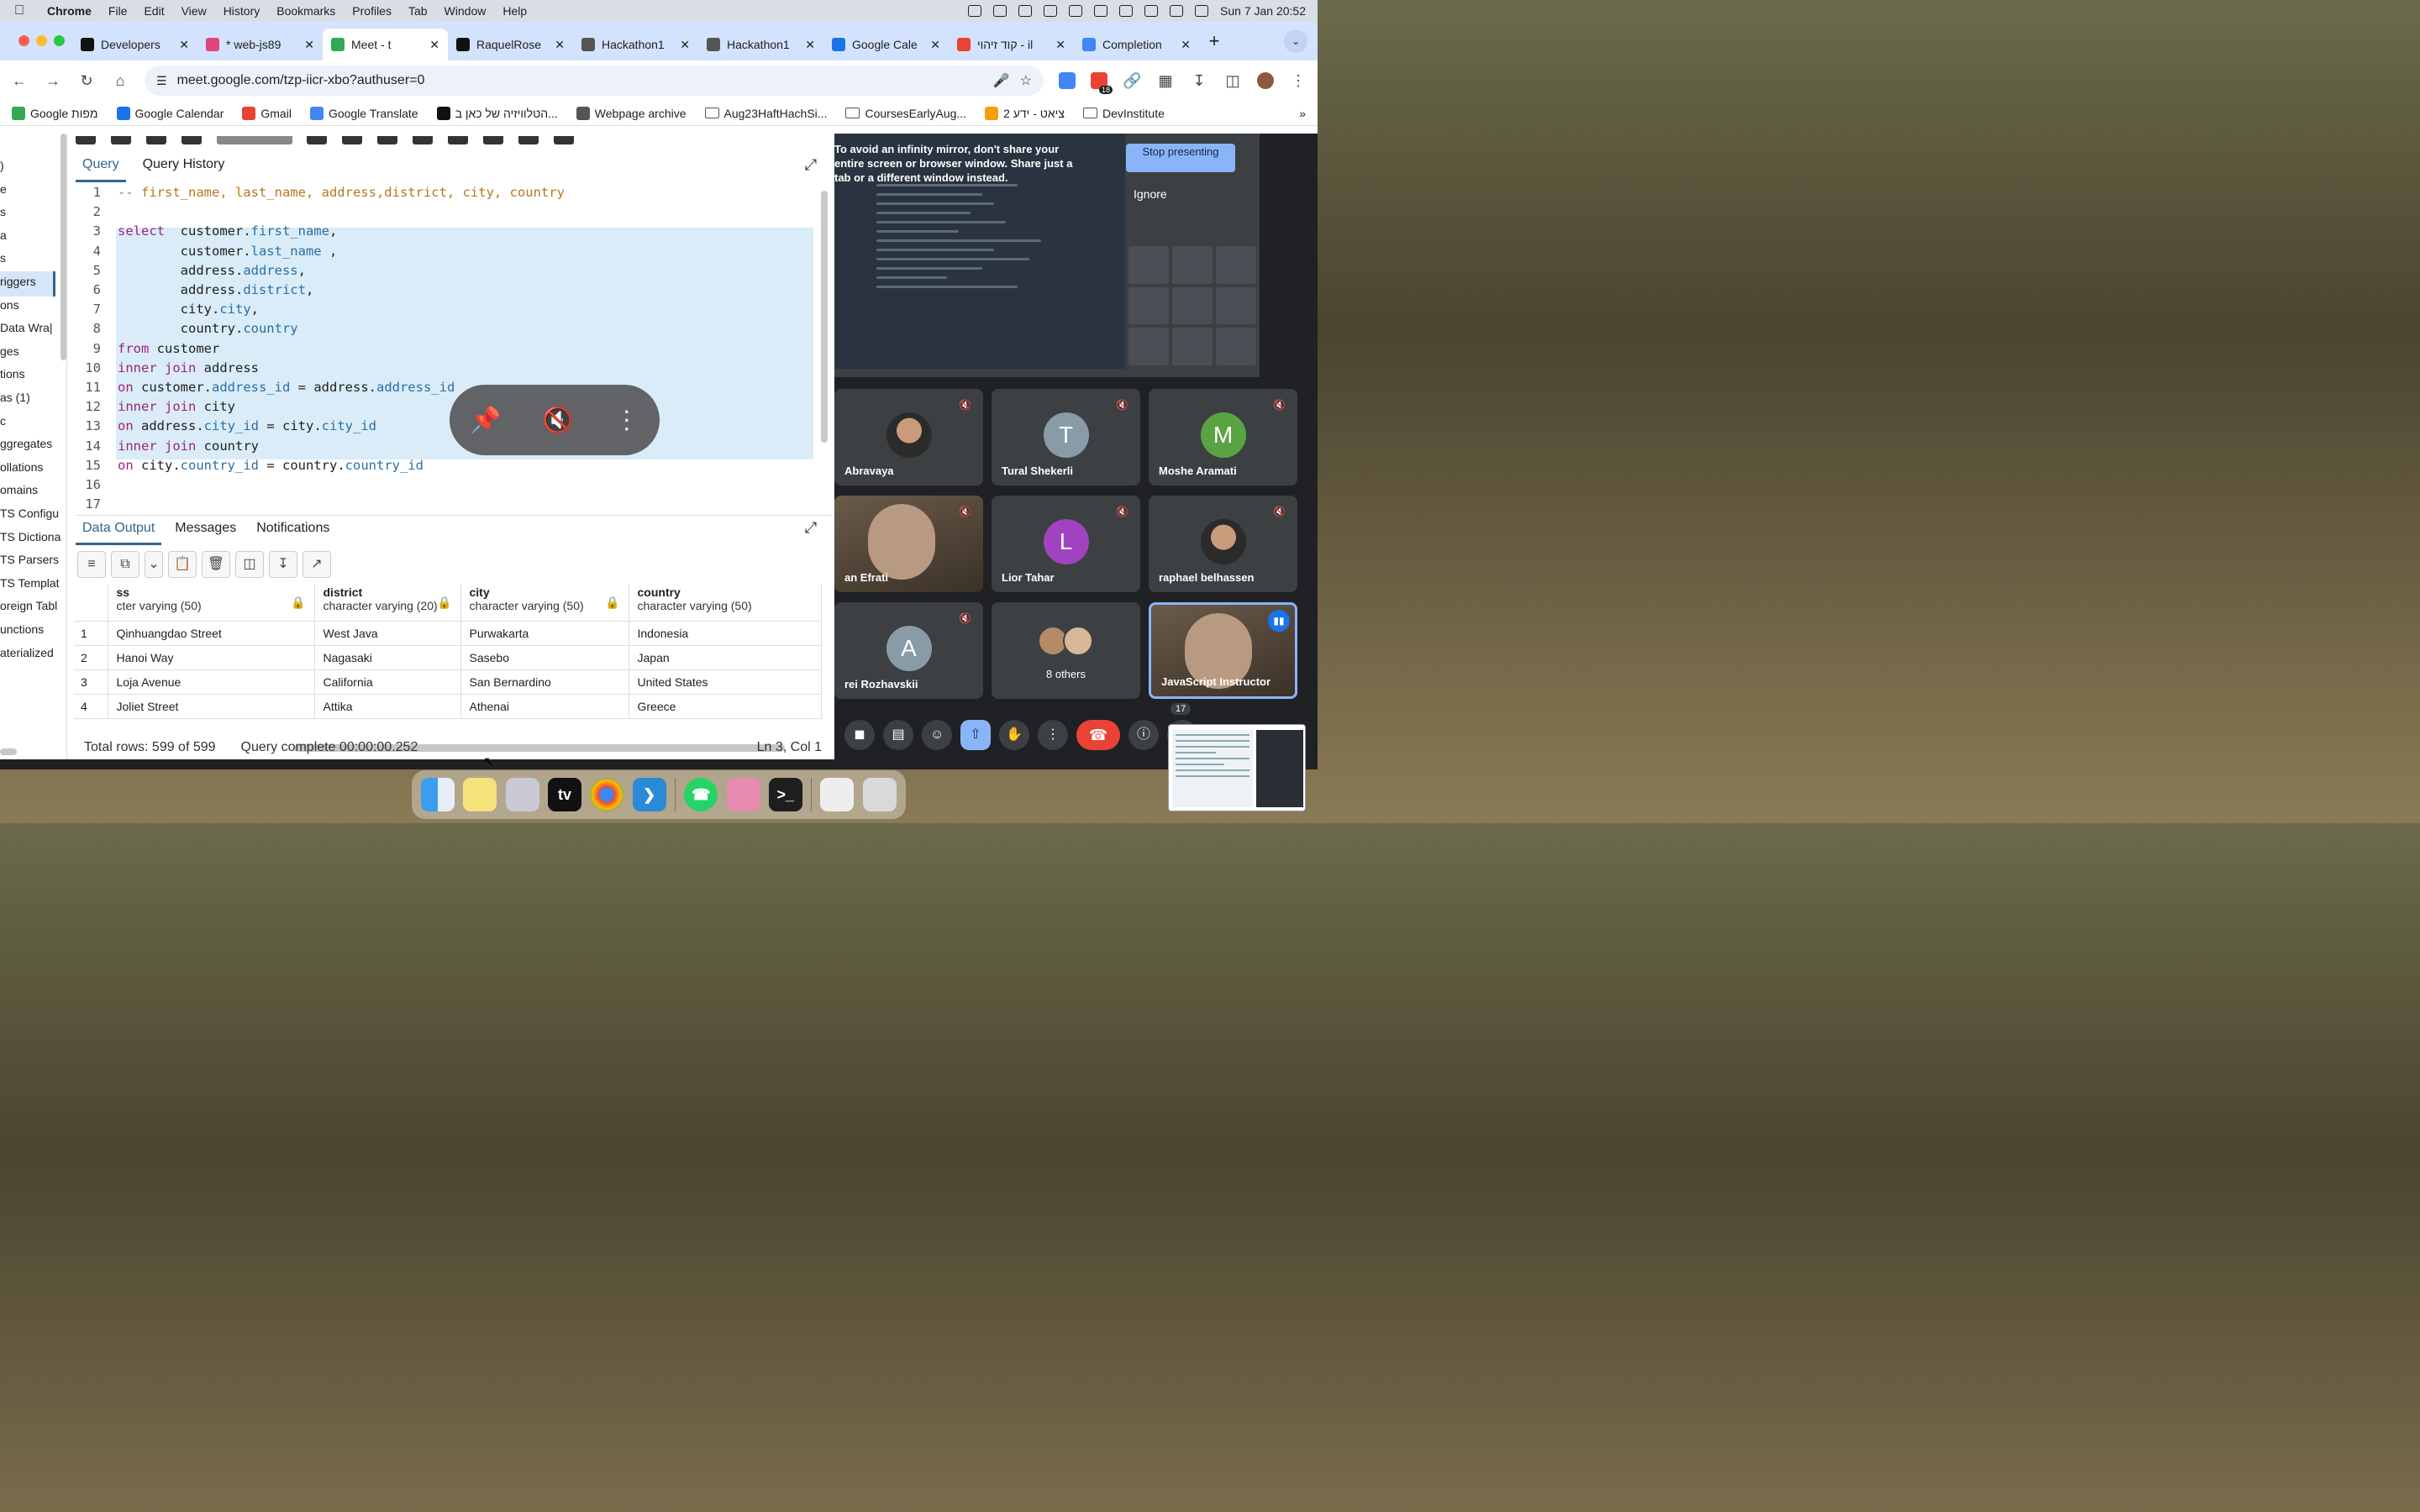  What do you see at coordinates (557, 420) in the screenshot?
I see `mute-presentation-audio-icon: 🔇` at bounding box center [557, 420].